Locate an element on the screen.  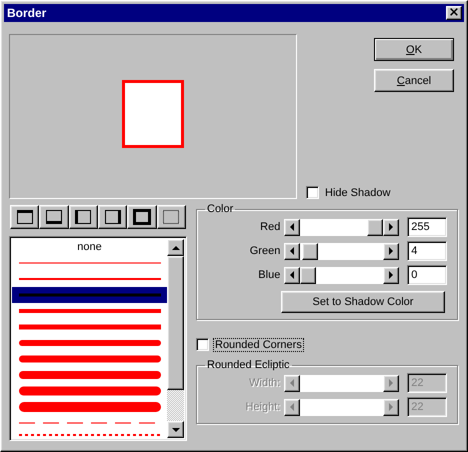
value-field: 255 is located at coordinates (427, 227).